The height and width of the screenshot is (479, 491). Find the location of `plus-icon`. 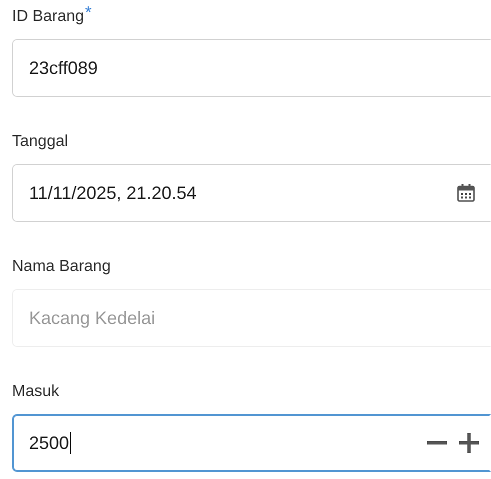

plus-icon is located at coordinates (469, 443).